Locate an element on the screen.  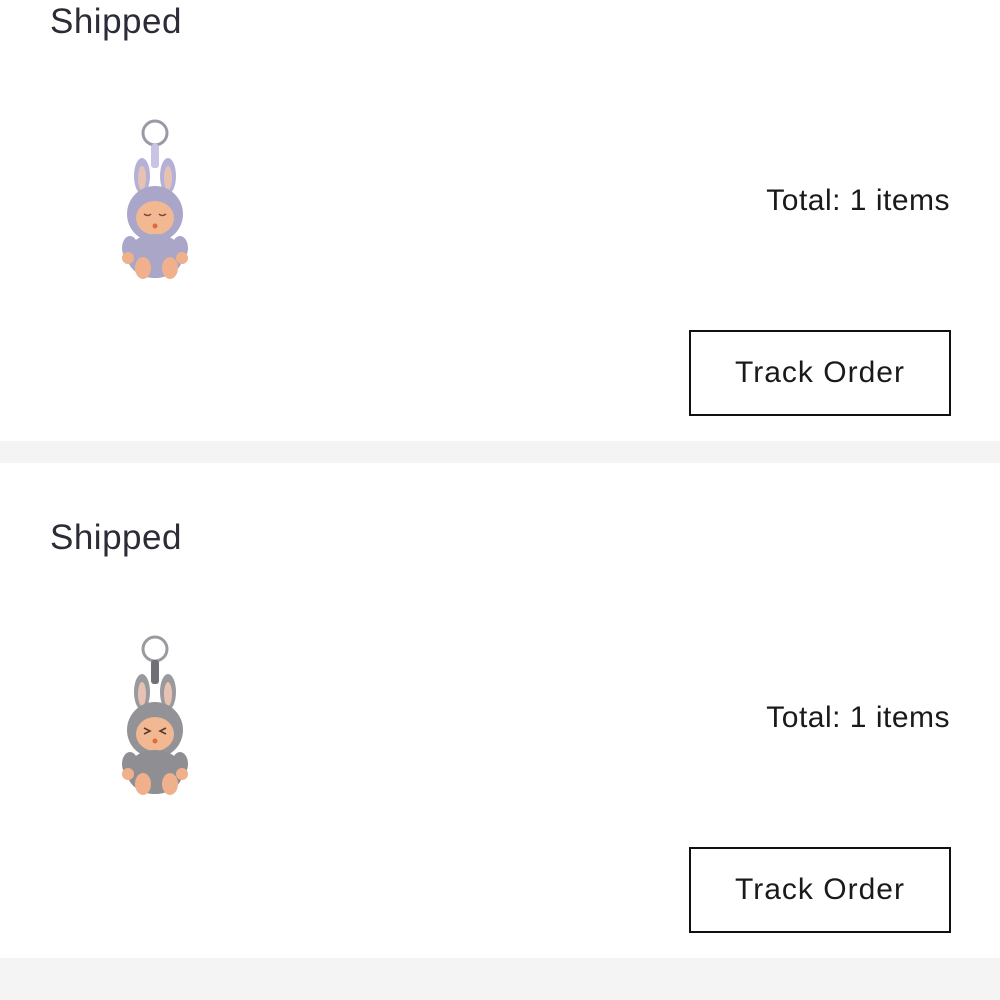
labubu-keychain-grey-icon is located at coordinates (155, 715).